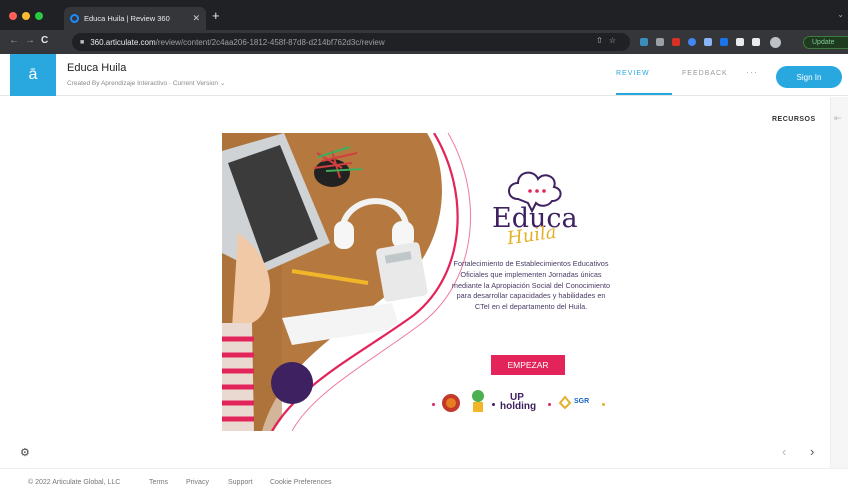 The width and height of the screenshot is (848, 495). Describe the element at coordinates (216, 15) in the screenshot. I see `new-tab-icon: +` at that location.